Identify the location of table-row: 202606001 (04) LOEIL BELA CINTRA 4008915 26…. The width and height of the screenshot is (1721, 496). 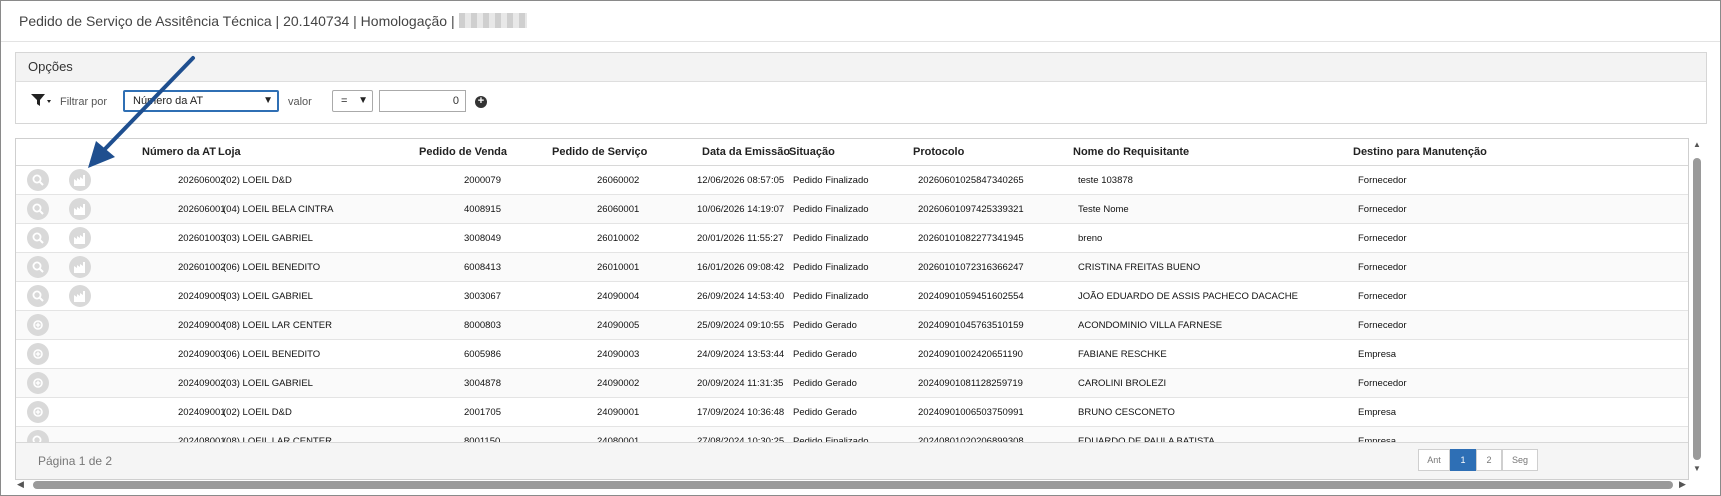
(852, 209).